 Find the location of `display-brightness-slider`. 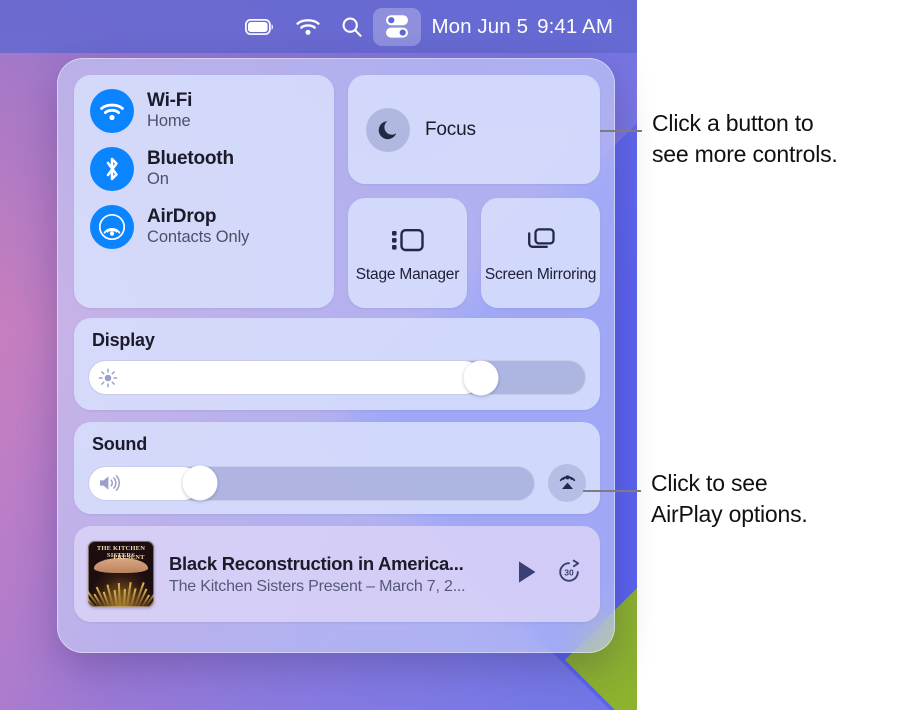

display-brightness-slider is located at coordinates (337, 377).